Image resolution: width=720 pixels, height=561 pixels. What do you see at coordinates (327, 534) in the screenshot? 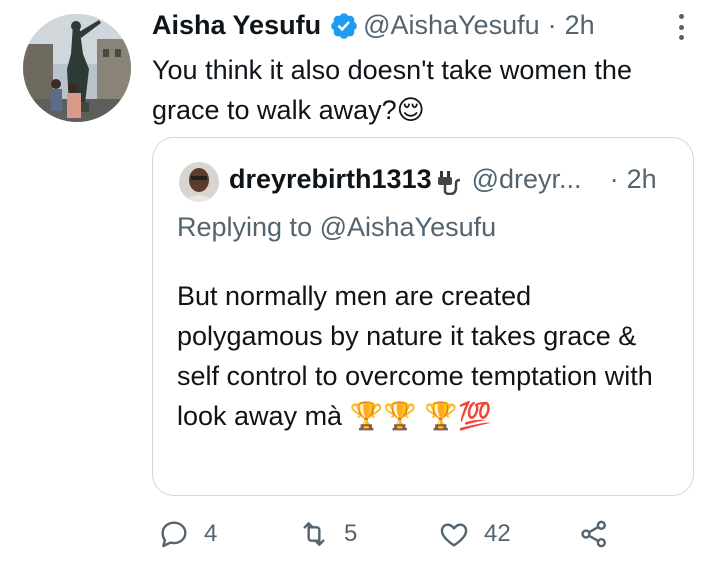
I see `retweet-button: 5` at bounding box center [327, 534].